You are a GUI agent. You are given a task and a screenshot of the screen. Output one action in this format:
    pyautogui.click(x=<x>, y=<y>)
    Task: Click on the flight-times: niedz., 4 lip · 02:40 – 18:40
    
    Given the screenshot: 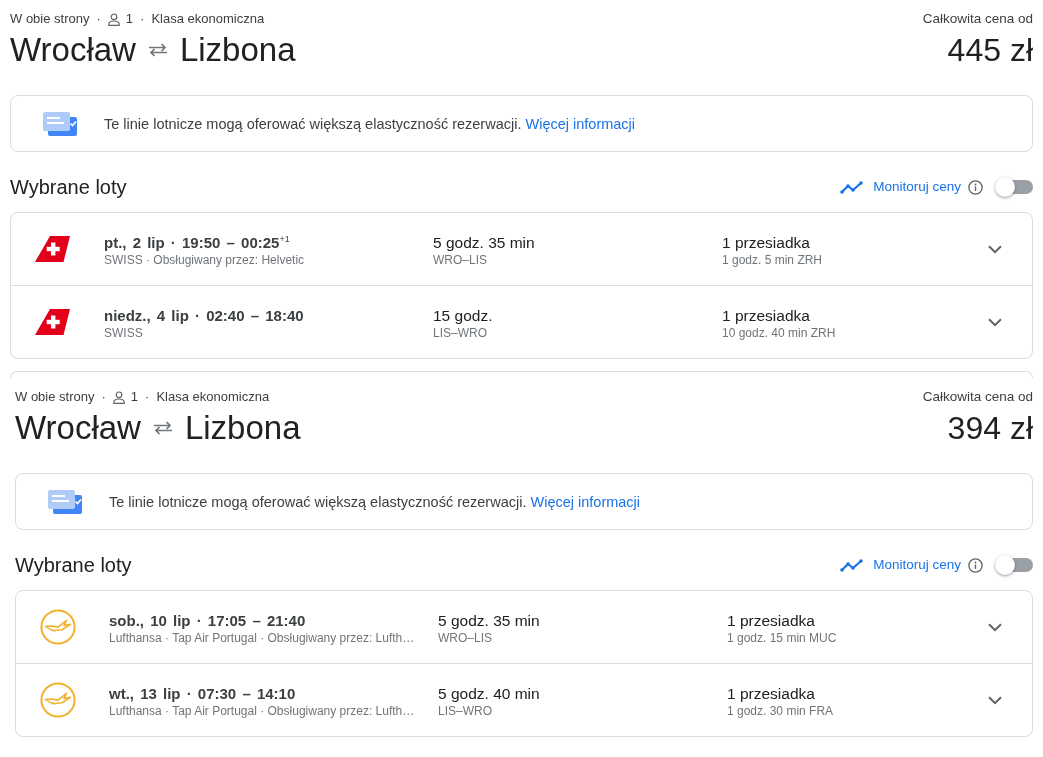 What is the action you would take?
    pyautogui.click(x=204, y=315)
    